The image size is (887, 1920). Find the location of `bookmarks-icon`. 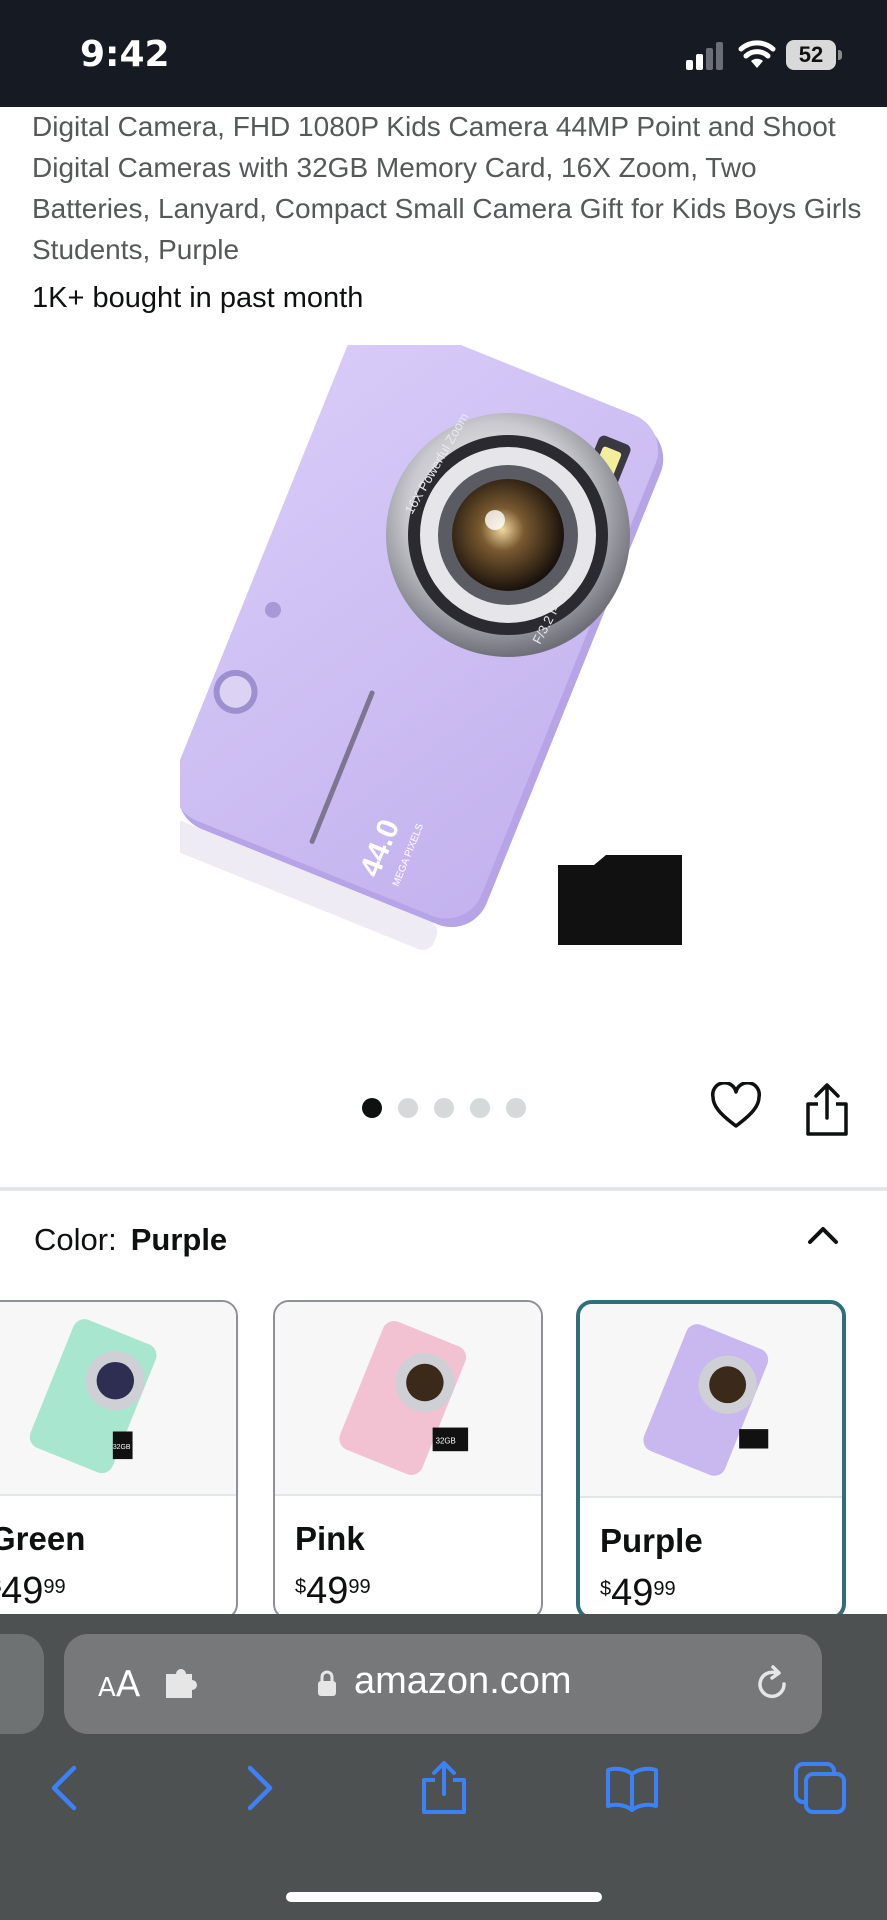

bookmarks-icon is located at coordinates (632, 1788).